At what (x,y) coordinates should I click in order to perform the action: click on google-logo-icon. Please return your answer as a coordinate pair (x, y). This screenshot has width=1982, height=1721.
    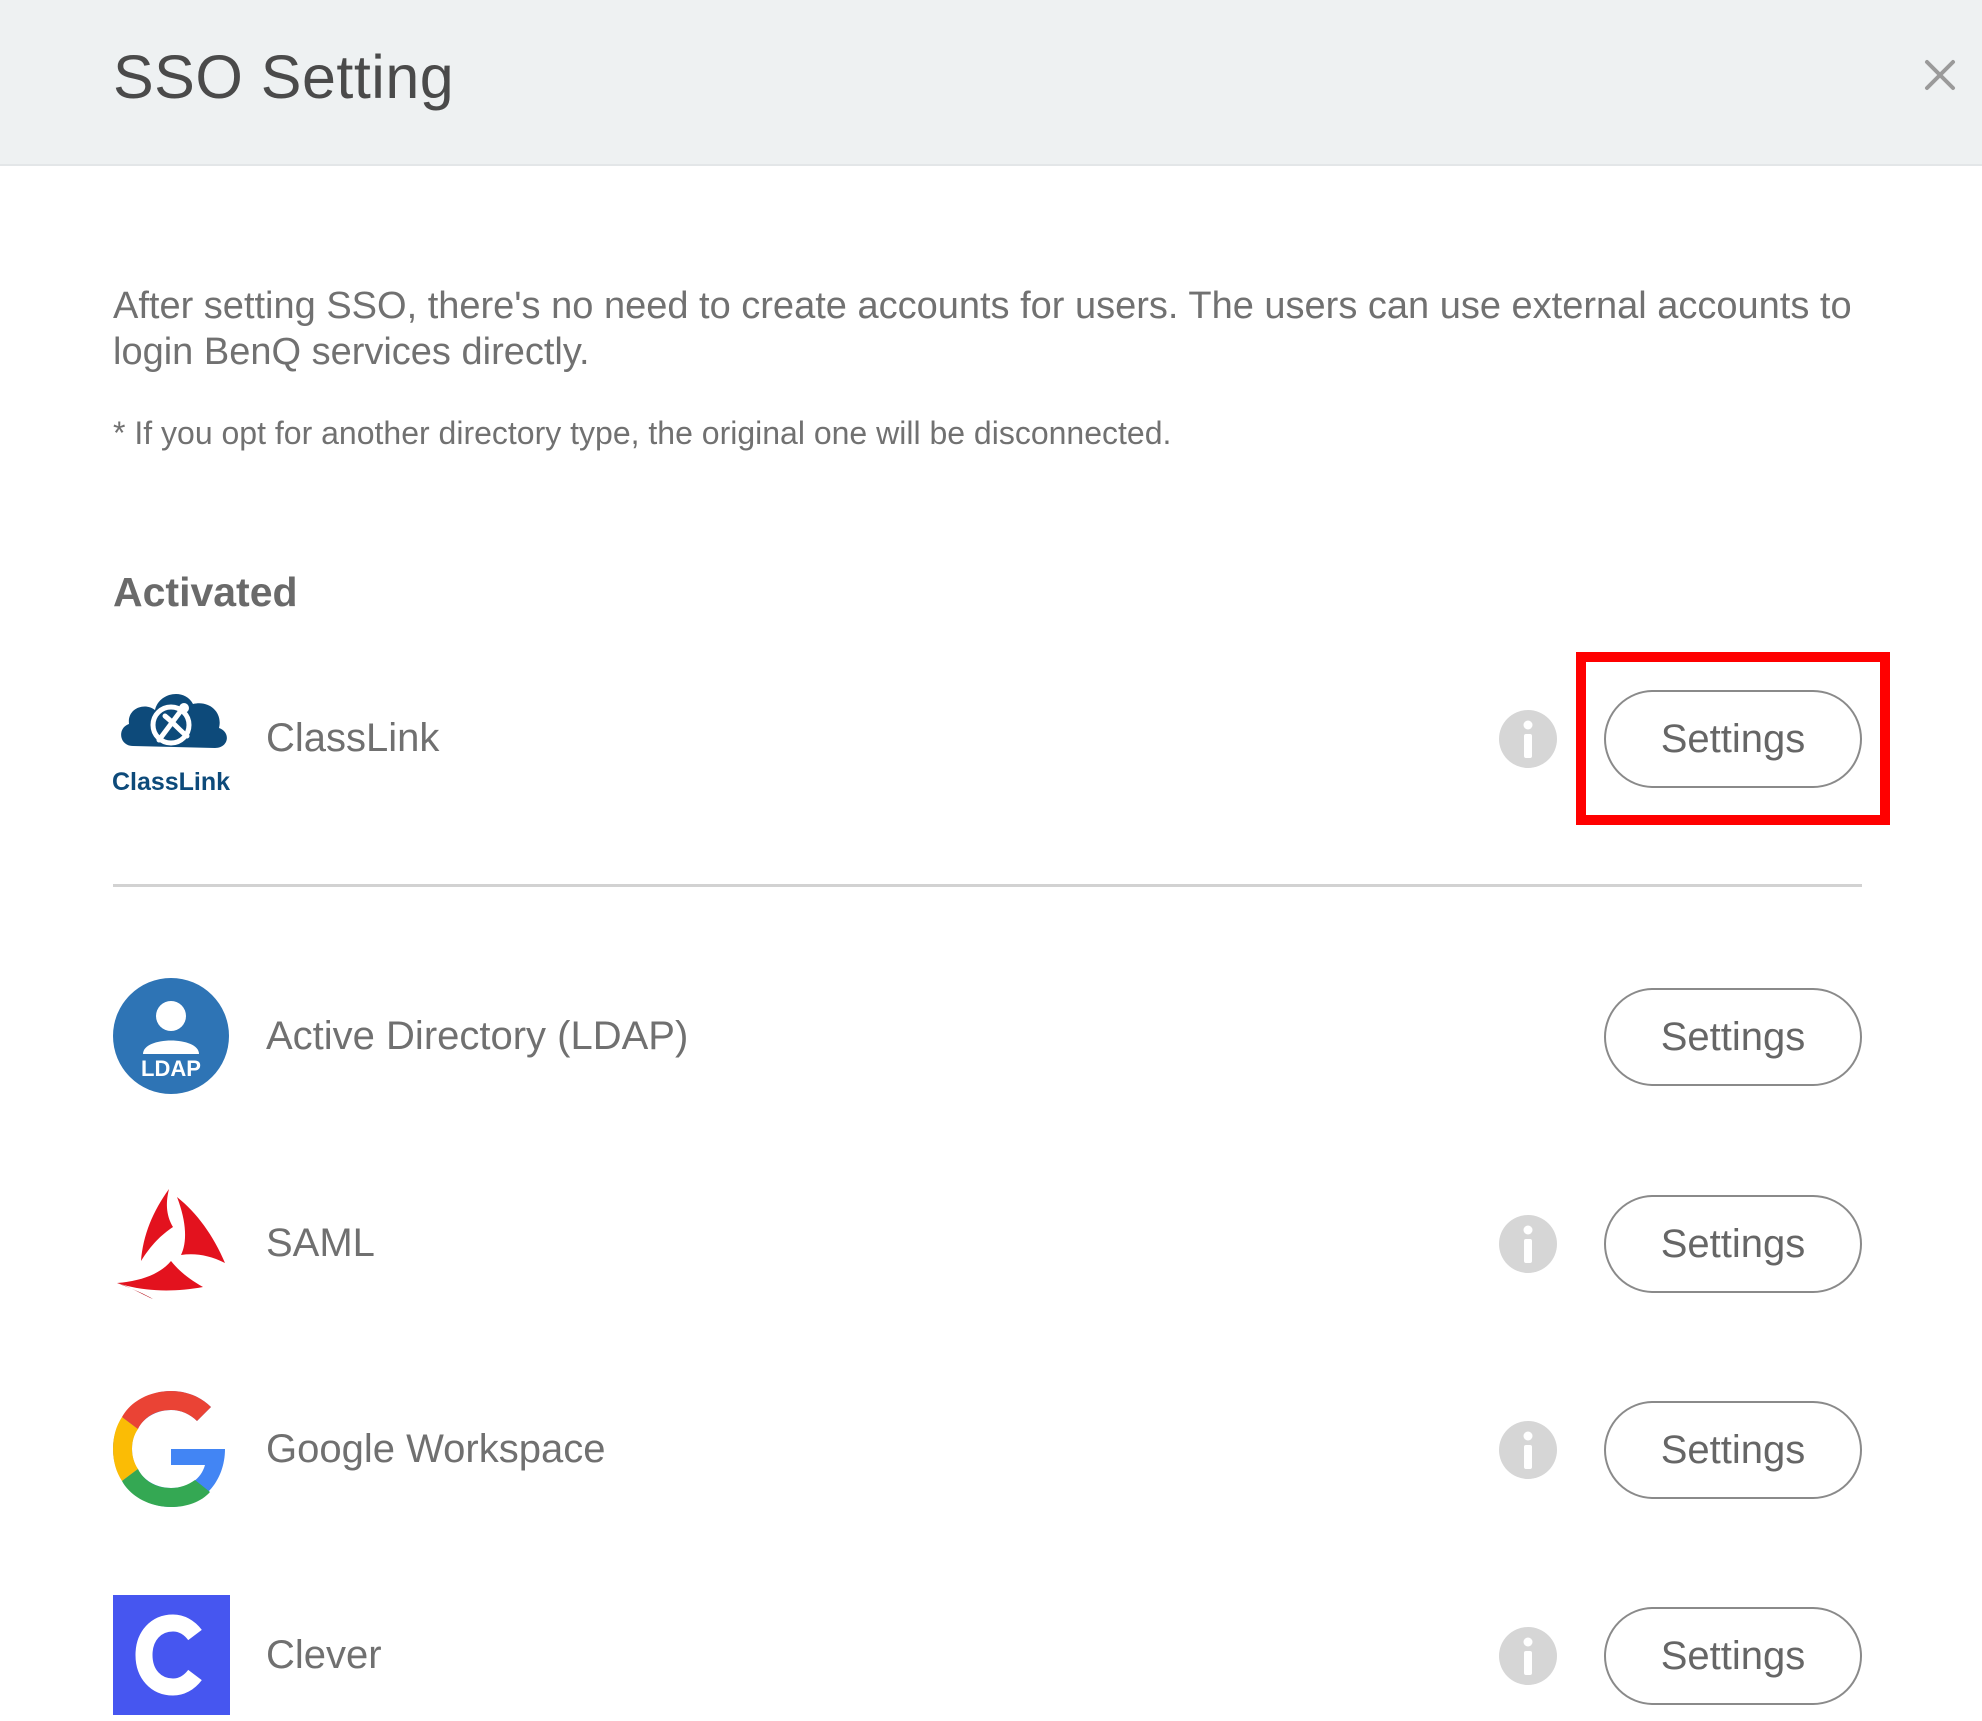
    Looking at the image, I should click on (169, 1449).